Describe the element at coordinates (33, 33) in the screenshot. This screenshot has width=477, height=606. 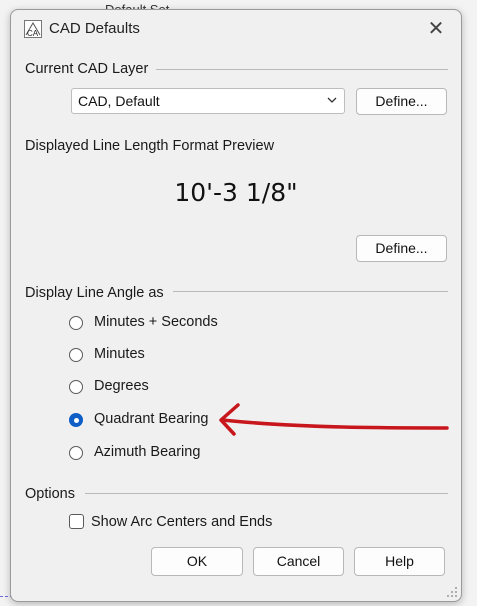
I see `svg-text: CA` at that location.